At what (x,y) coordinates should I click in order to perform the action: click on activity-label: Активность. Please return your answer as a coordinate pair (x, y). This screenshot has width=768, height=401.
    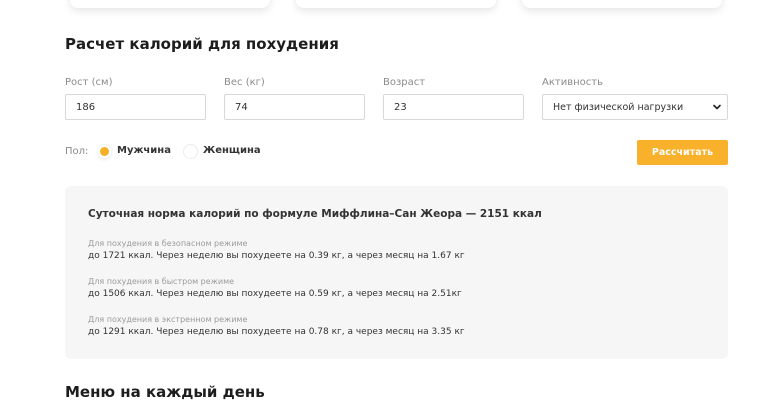
    Looking at the image, I should click on (572, 82).